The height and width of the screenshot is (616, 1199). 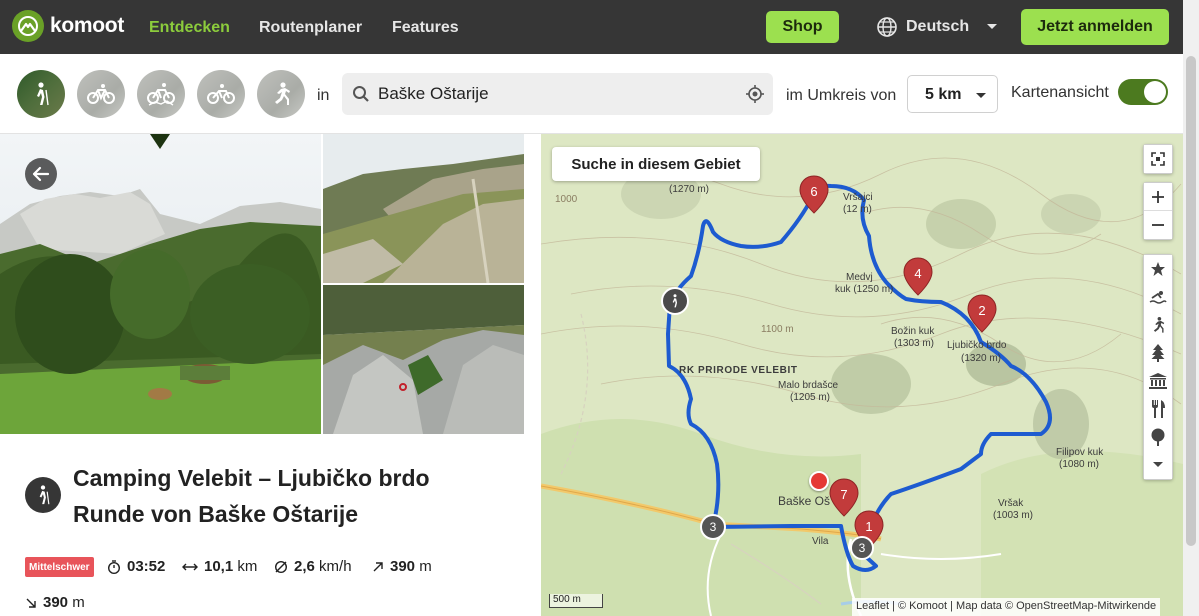 What do you see at coordinates (189, 28) in the screenshot?
I see `nav-entdecken: Entdecken` at bounding box center [189, 28].